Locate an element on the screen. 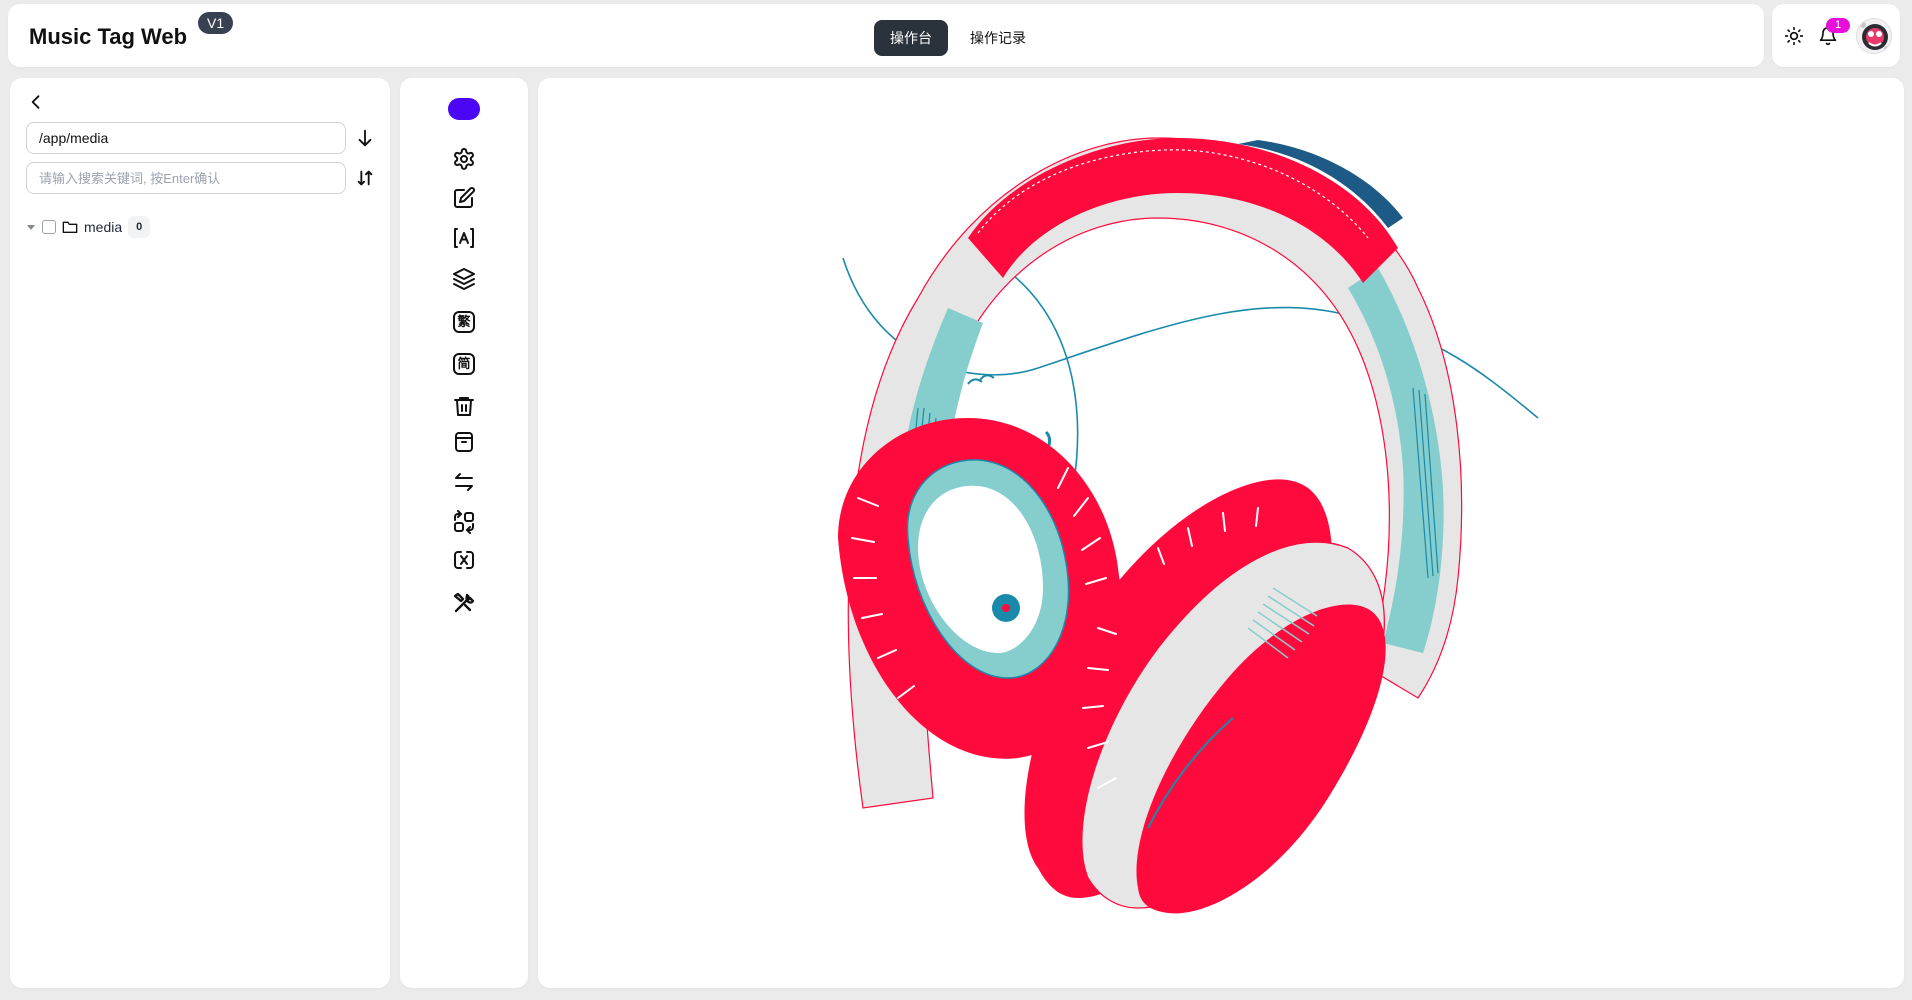 The height and width of the screenshot is (1000, 1912). tree-item-checkbox is located at coordinates (49, 227).